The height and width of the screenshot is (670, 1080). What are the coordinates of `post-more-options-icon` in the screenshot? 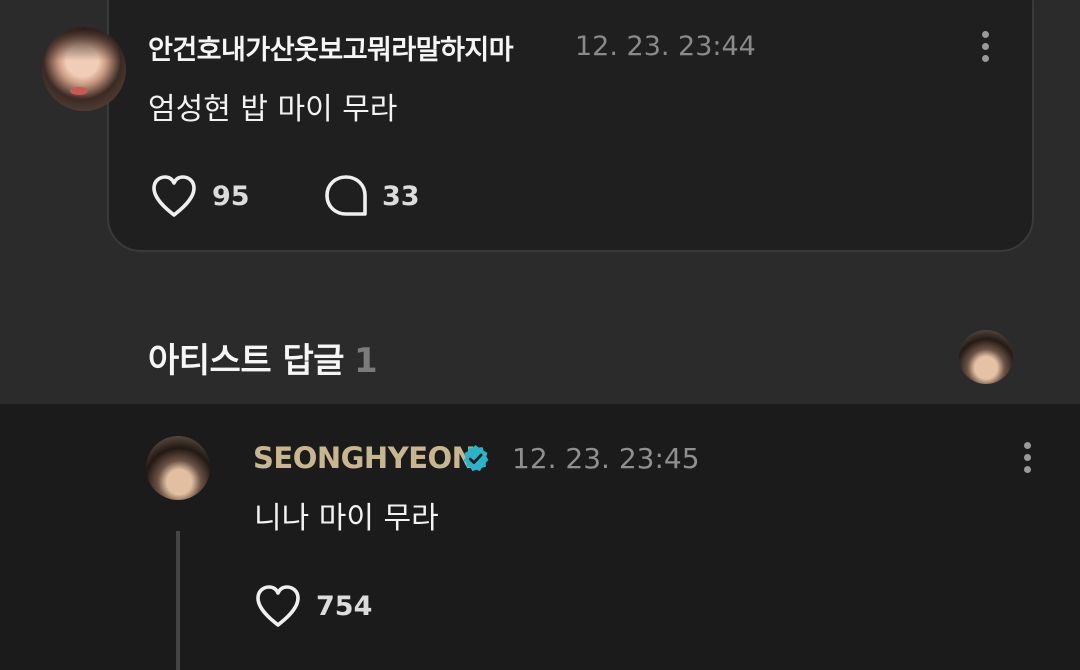 It's located at (985, 49).